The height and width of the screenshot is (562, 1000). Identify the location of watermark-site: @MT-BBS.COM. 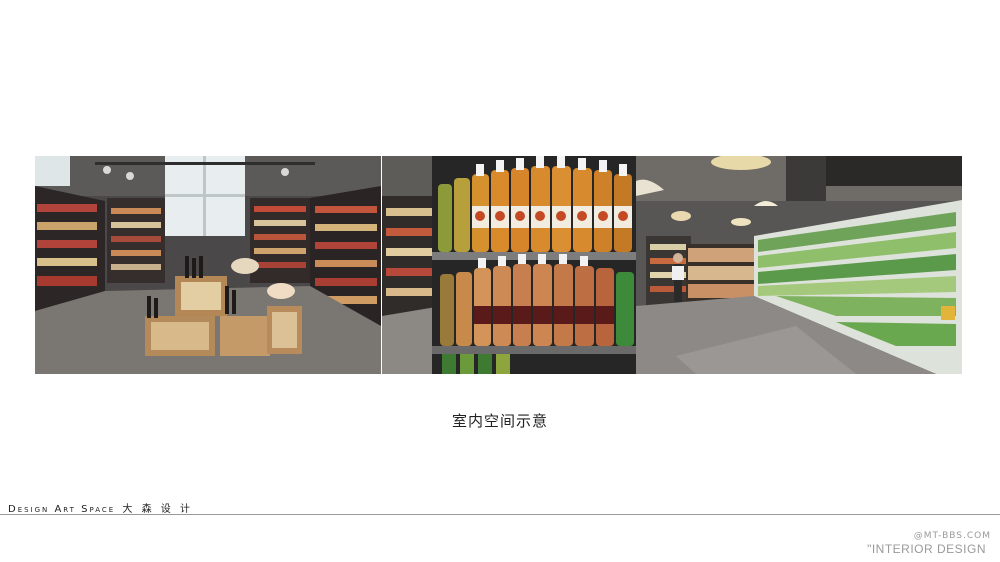
(952, 536).